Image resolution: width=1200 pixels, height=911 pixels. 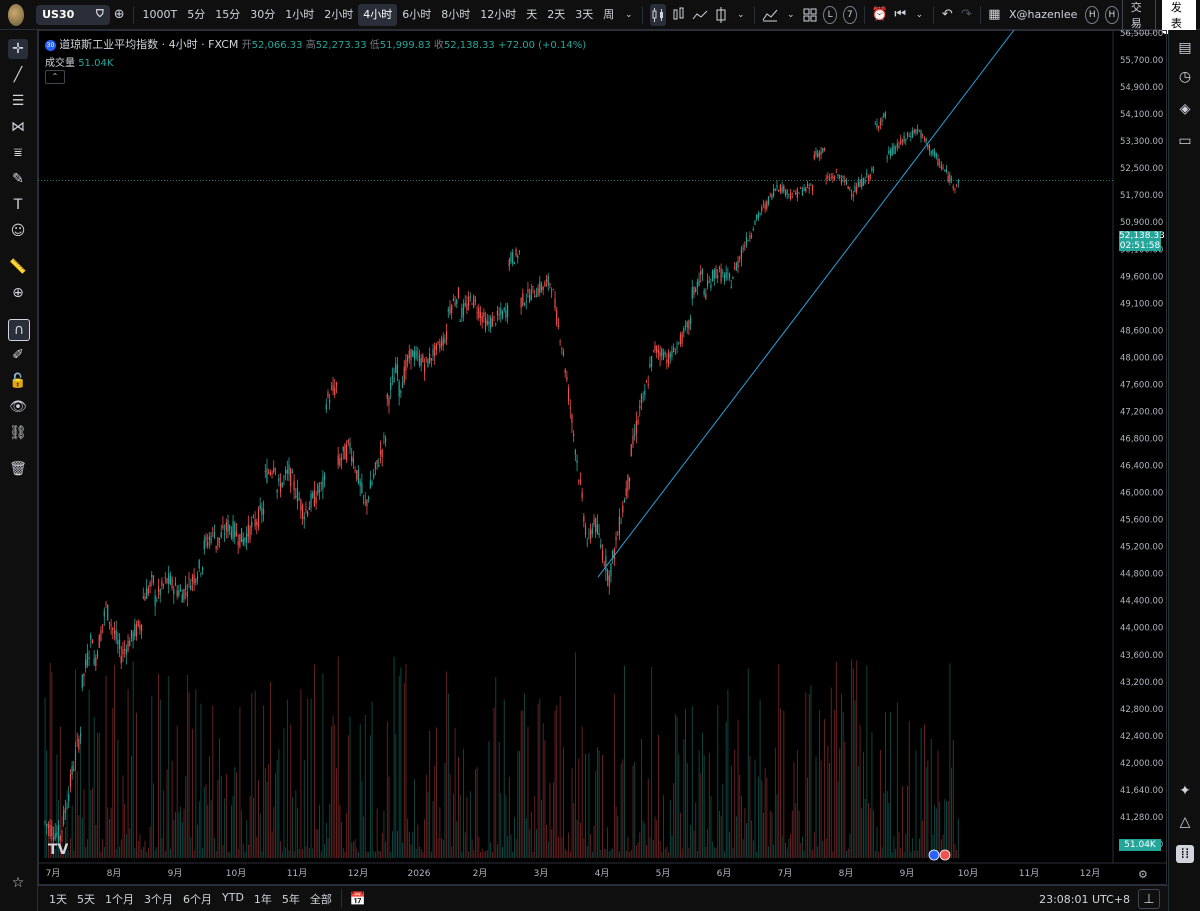 What do you see at coordinates (1185, 791) in the screenshot?
I see `ideas-sparkle-icon: ✦` at bounding box center [1185, 791].